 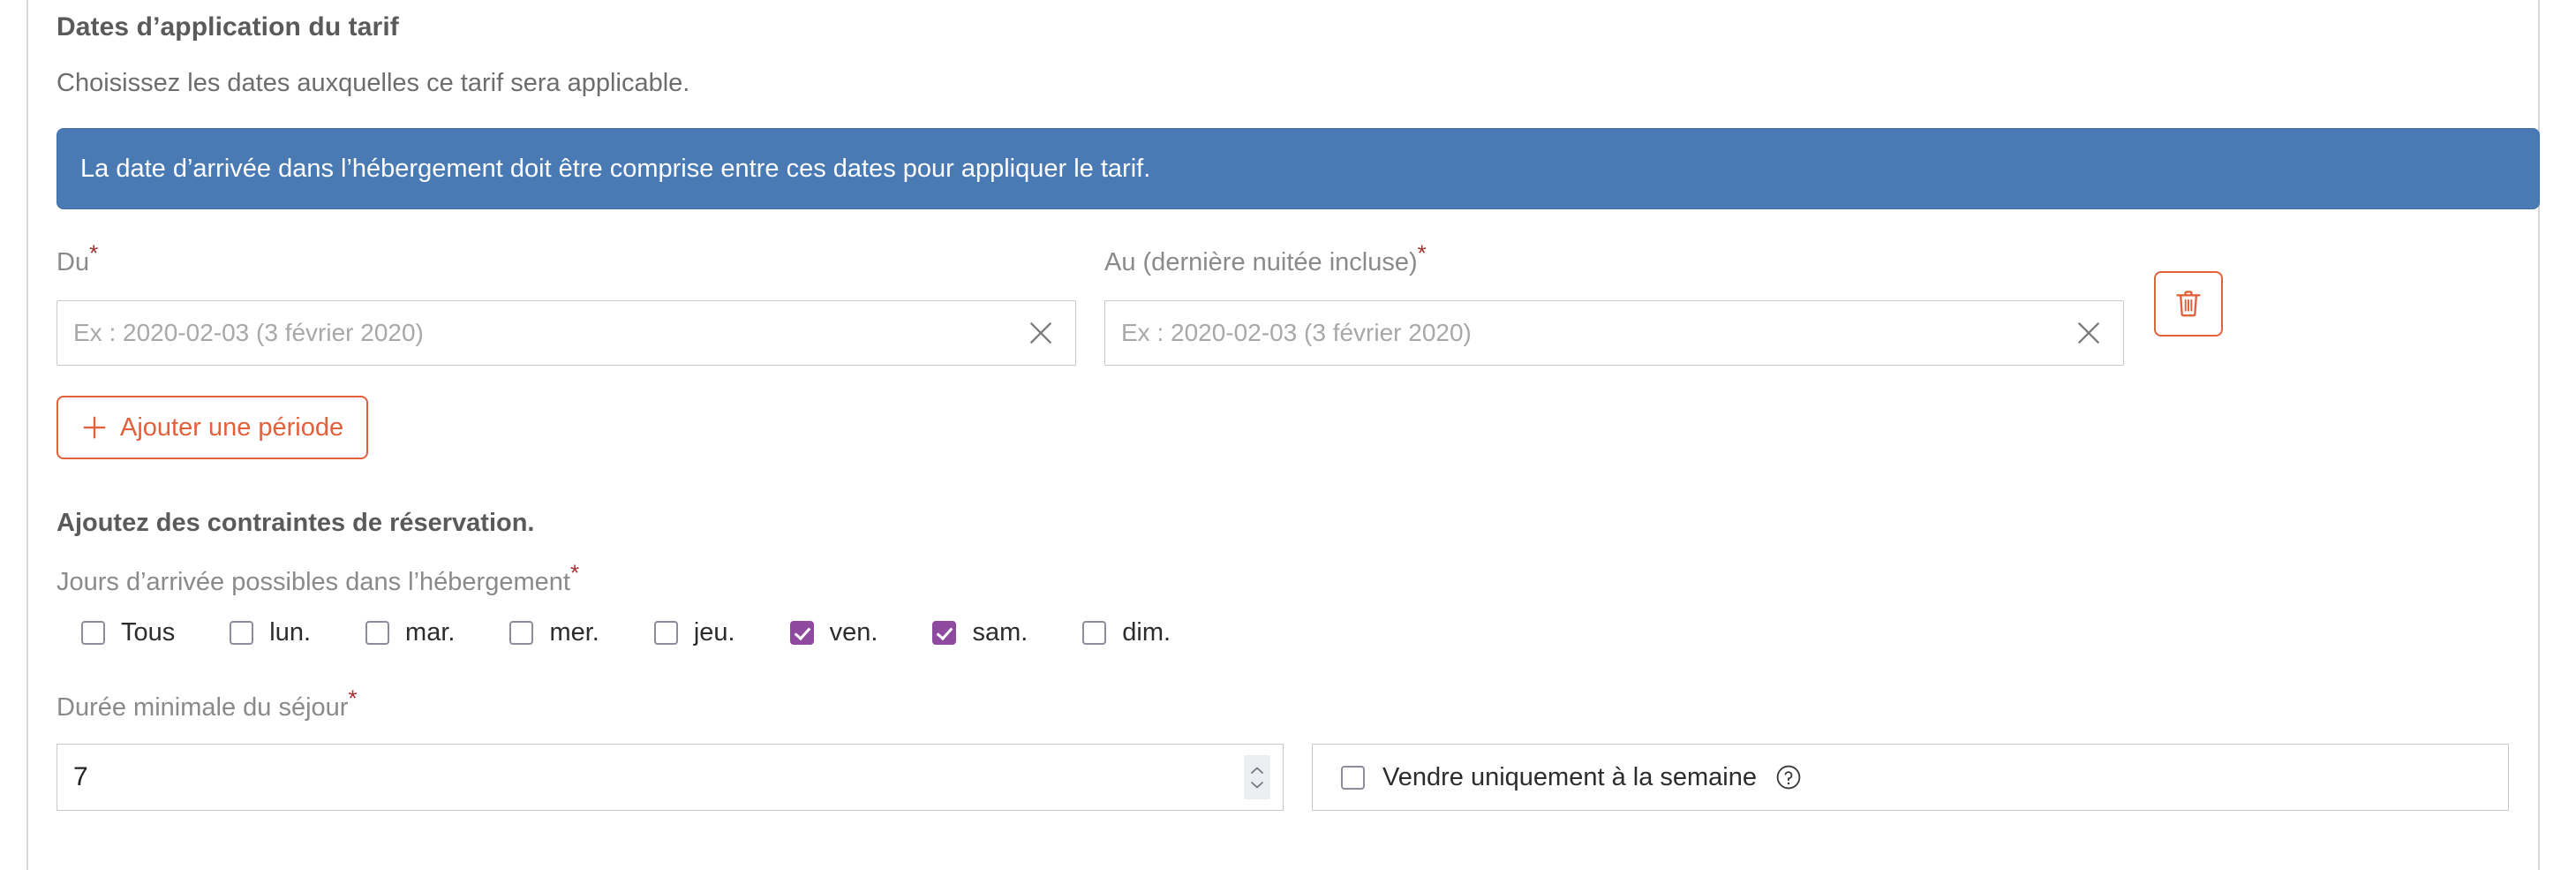 I want to click on day-label-mercredi: mer., so click(x=574, y=632).